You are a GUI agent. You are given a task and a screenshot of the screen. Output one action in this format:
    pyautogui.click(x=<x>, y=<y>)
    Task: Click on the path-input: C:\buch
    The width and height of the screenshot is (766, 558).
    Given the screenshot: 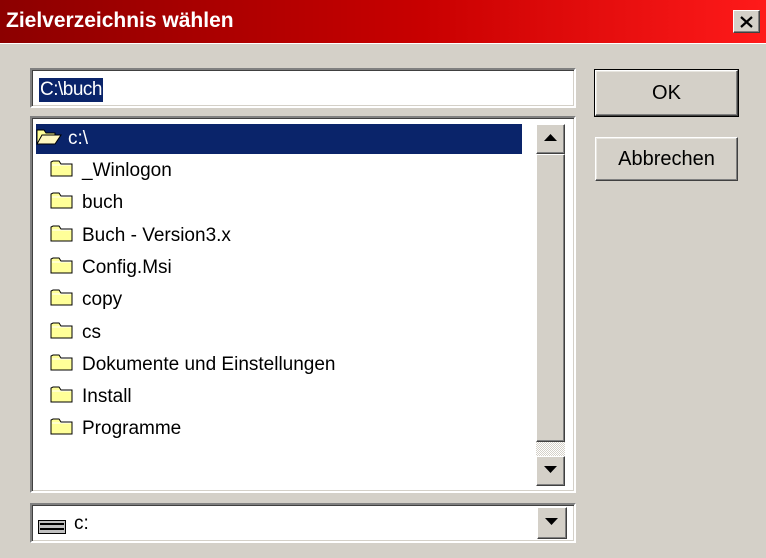 What is the action you would take?
    pyautogui.click(x=303, y=88)
    